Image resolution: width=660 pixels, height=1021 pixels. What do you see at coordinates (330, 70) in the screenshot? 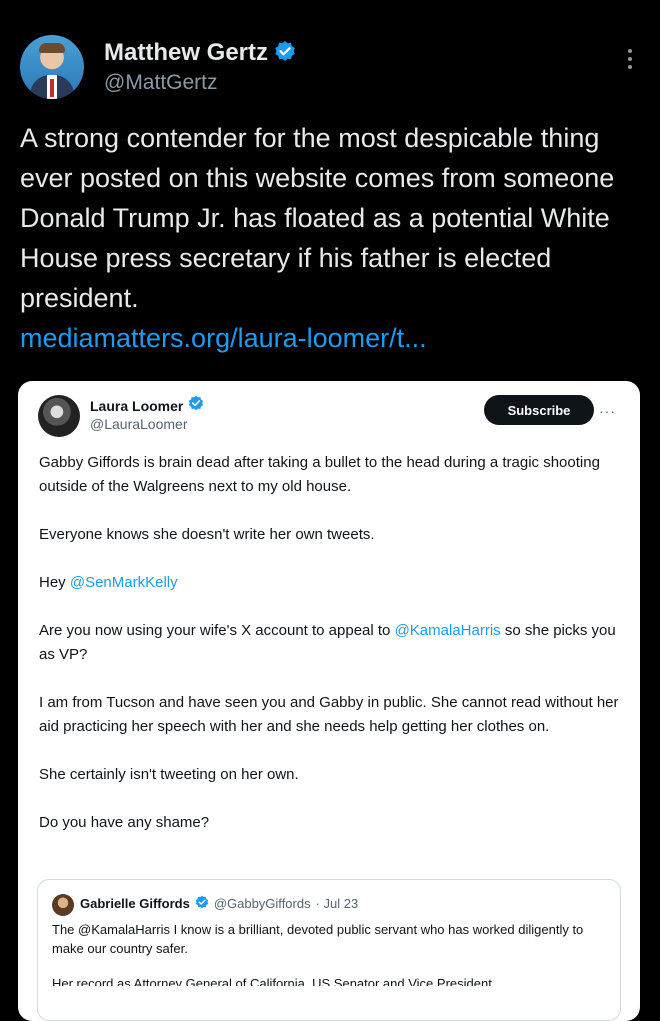
I see `tweet-header: Matthew Gertz @MattGertz` at bounding box center [330, 70].